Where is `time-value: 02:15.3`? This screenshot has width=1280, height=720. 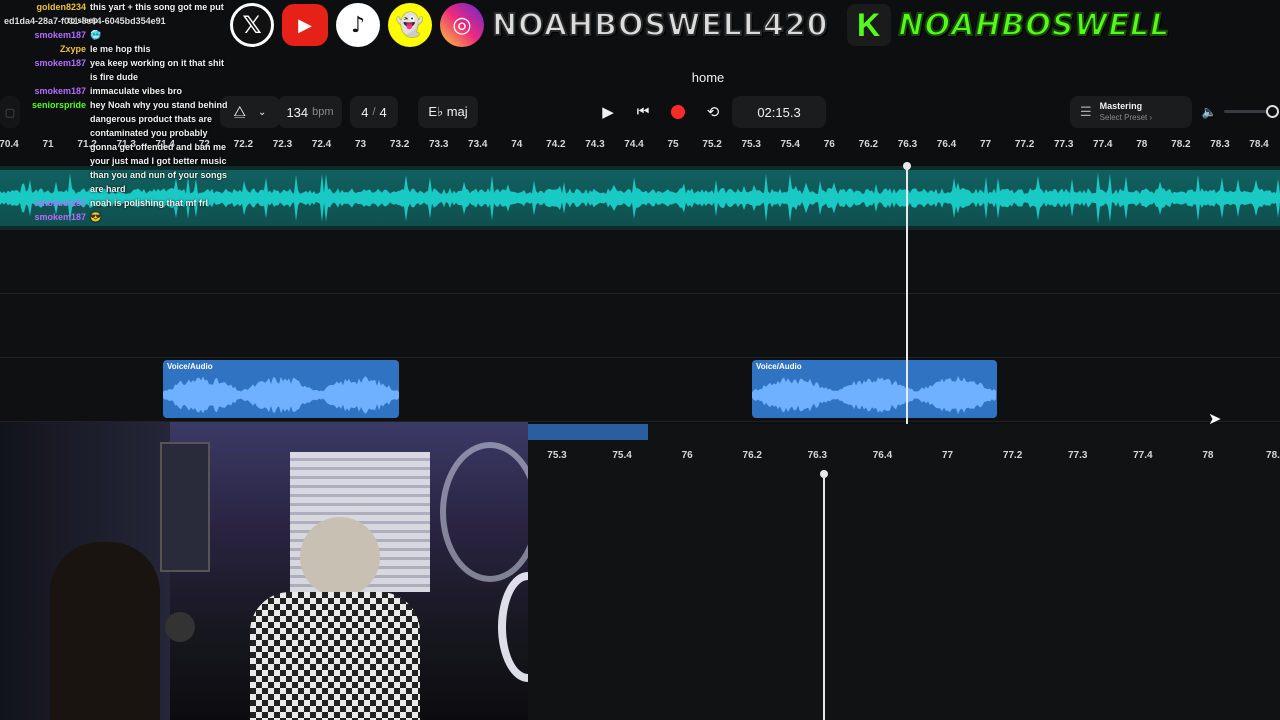 time-value: 02:15.3 is located at coordinates (779, 112).